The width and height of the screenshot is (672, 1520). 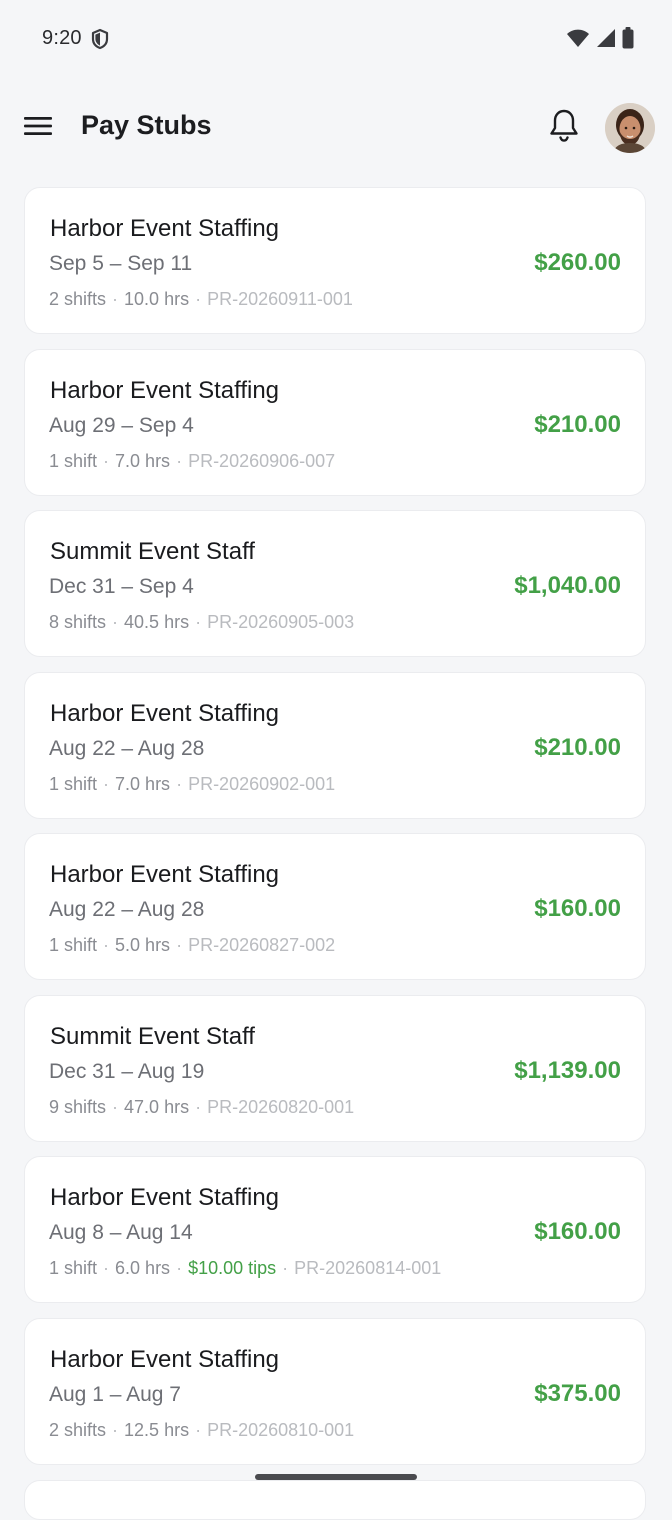 What do you see at coordinates (567, 585) in the screenshot?
I see `pay-amount: $1,040.00` at bounding box center [567, 585].